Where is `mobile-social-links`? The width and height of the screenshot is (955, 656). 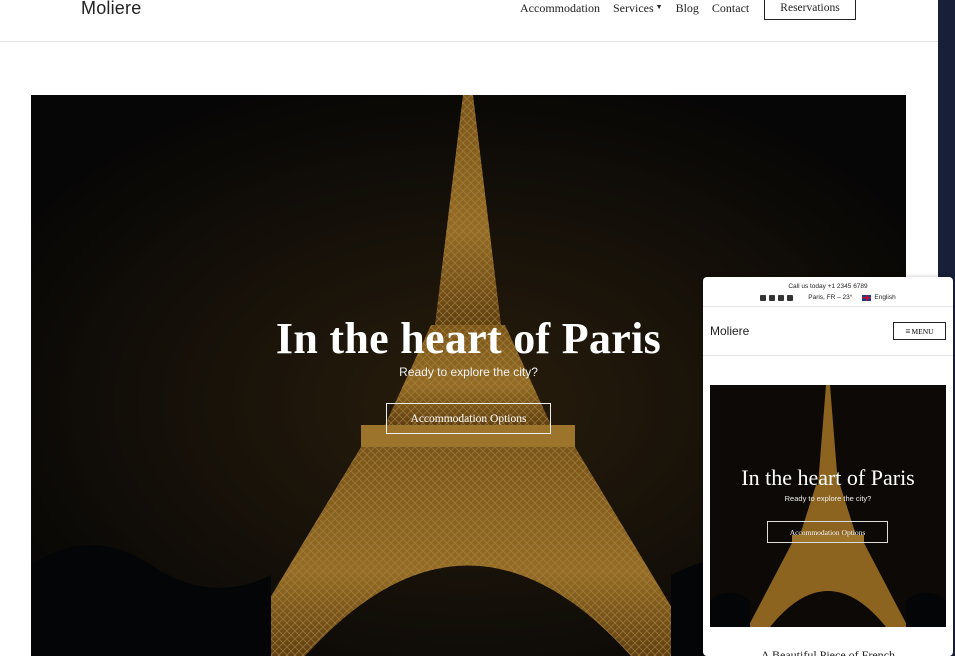
mobile-social-links is located at coordinates (778, 297).